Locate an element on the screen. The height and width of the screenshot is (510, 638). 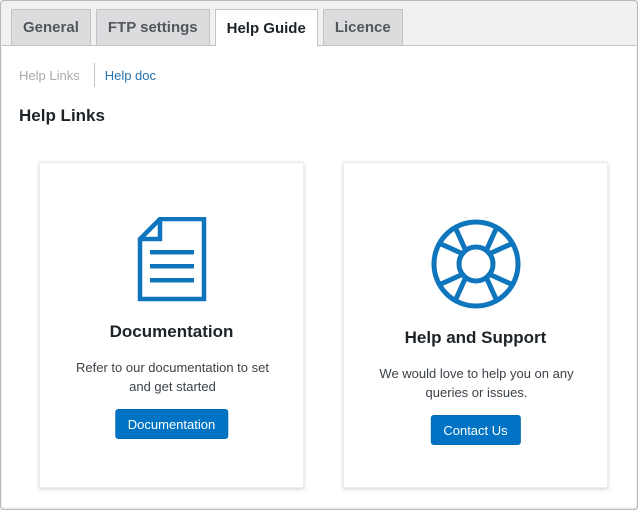
contact-us-button: Contact Us is located at coordinates (475, 430).